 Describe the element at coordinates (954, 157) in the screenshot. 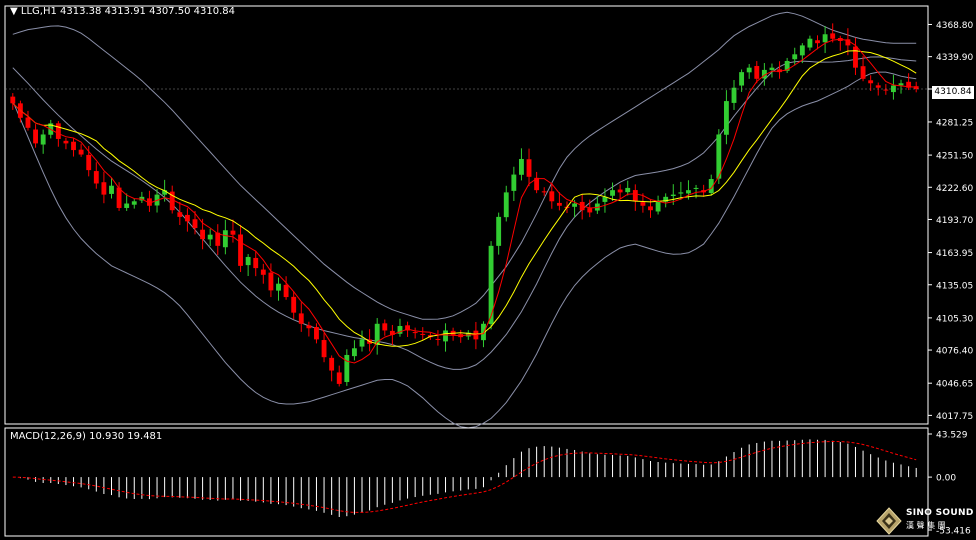

I see `price-tick-label: 4251.50` at that location.